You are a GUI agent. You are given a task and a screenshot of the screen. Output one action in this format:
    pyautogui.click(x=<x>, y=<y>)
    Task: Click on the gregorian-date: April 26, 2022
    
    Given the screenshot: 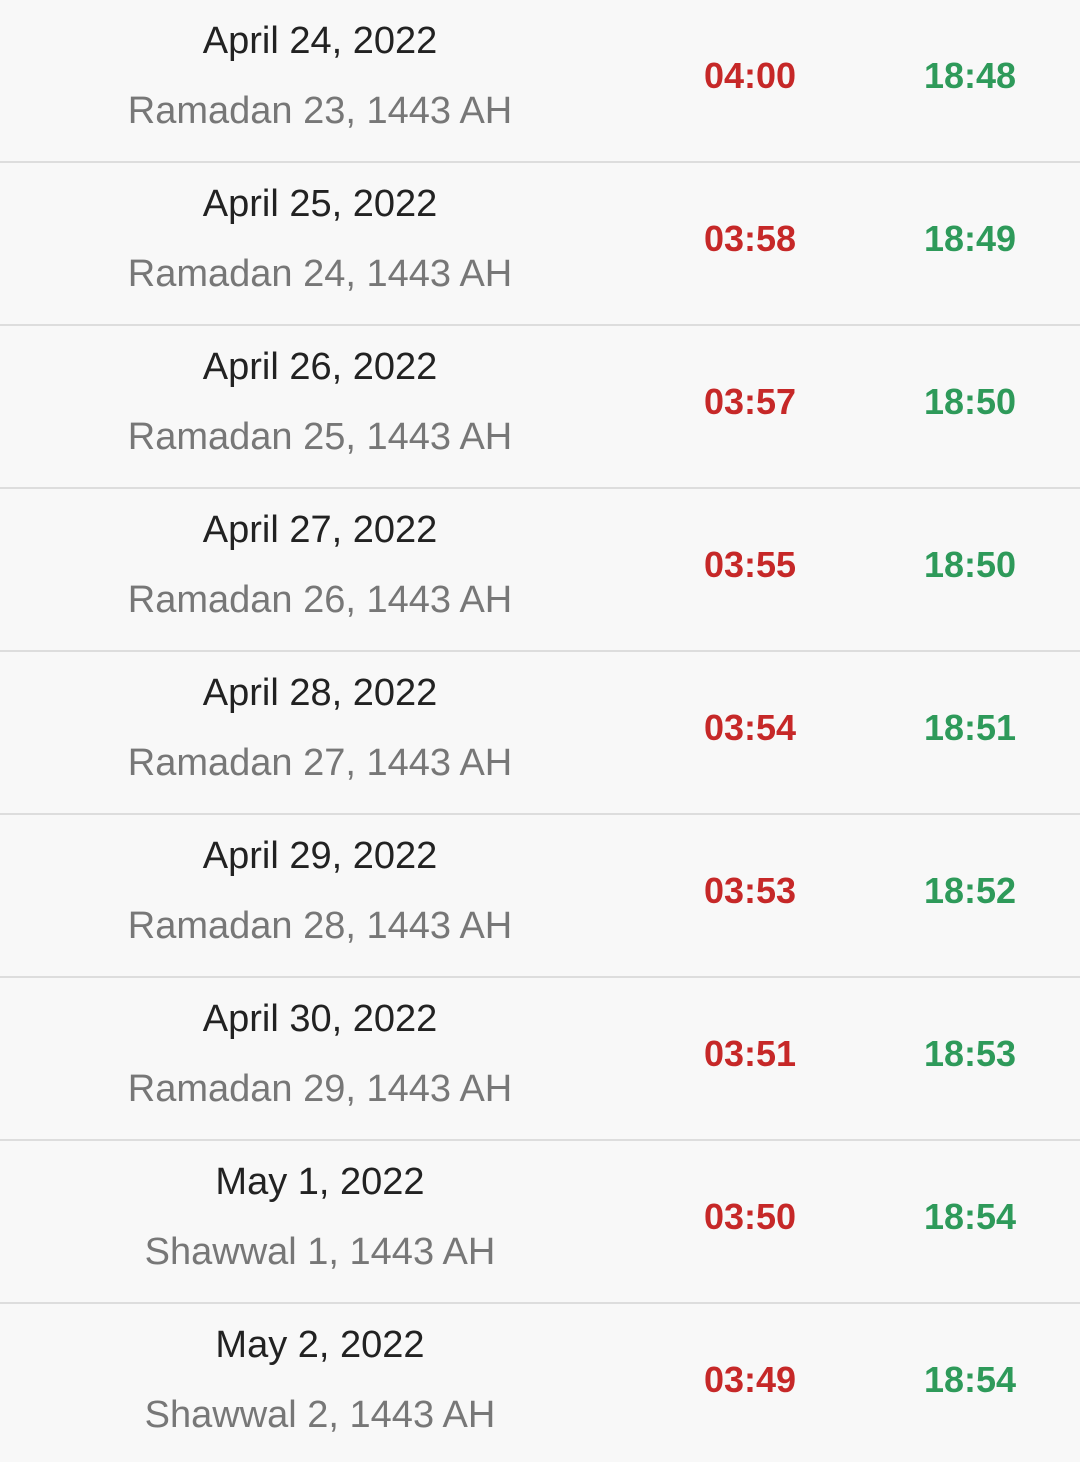 What is the action you would take?
    pyautogui.click(x=320, y=367)
    